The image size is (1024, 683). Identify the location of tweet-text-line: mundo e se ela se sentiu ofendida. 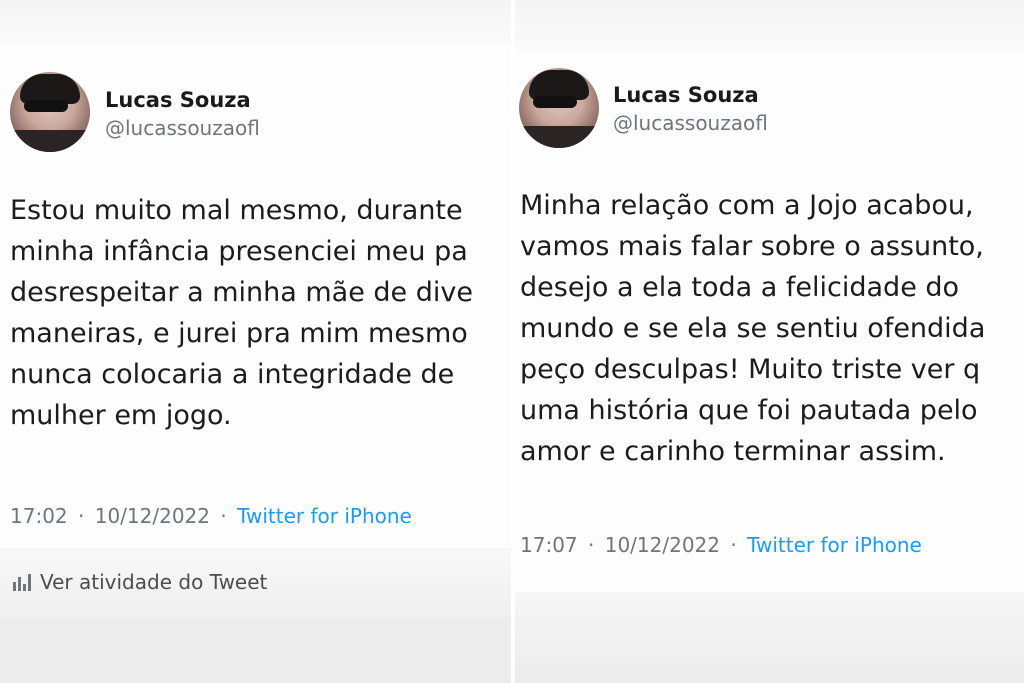
(753, 328).